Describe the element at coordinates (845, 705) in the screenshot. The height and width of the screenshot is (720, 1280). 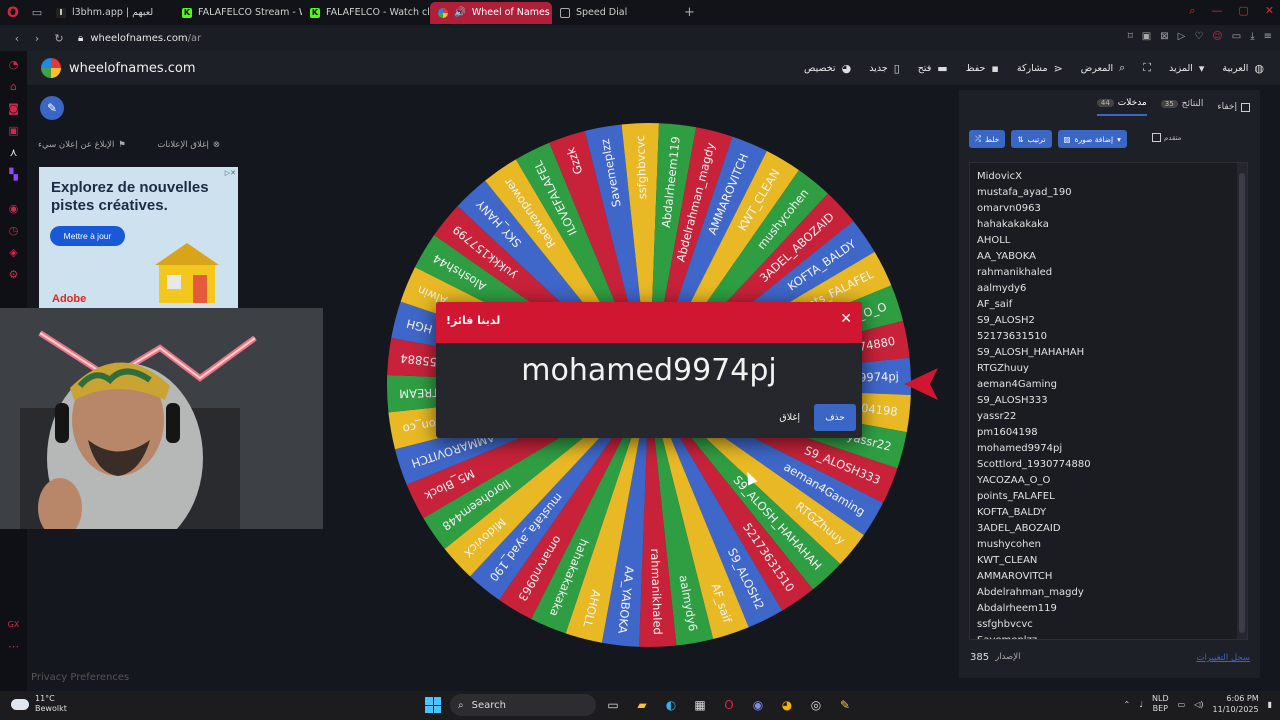
I see `notes-app-icon: ✎` at that location.